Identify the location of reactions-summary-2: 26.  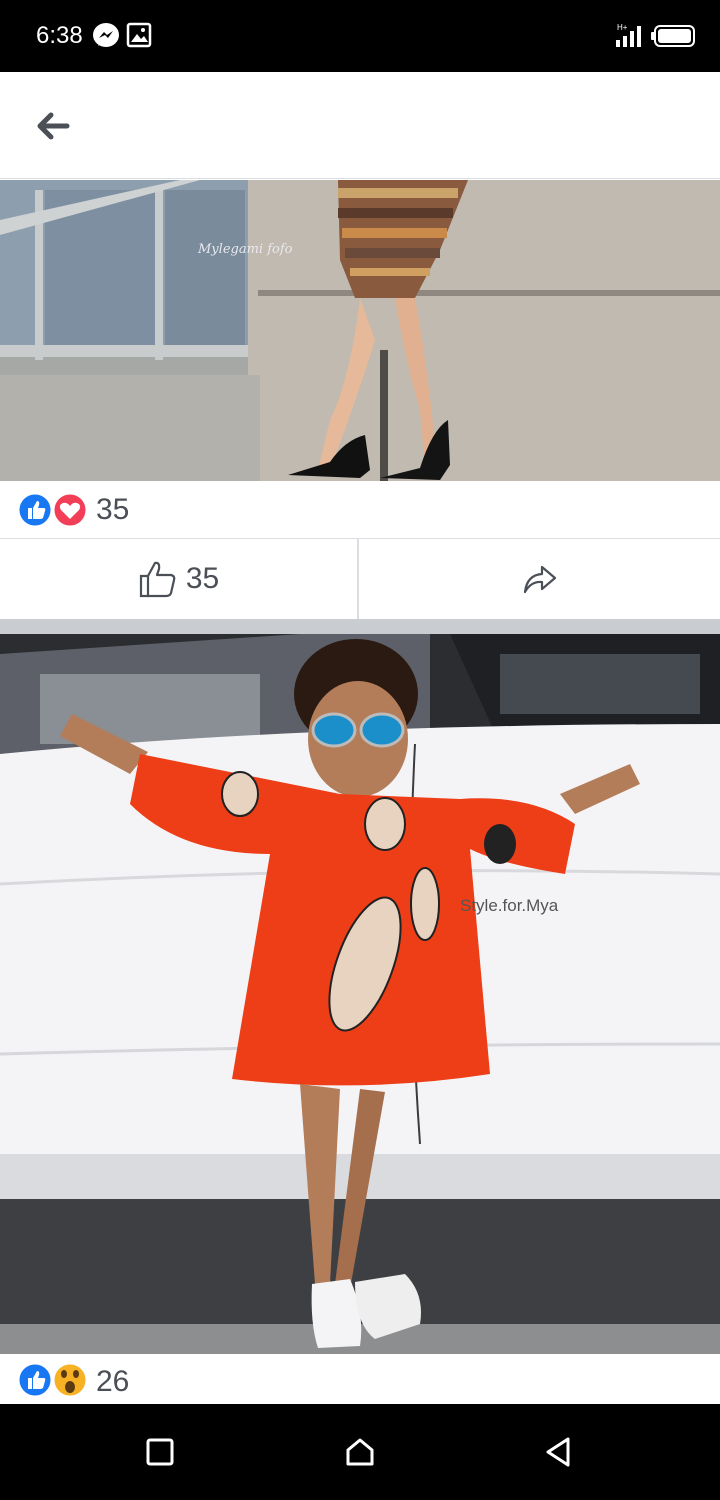
(360, 1379).